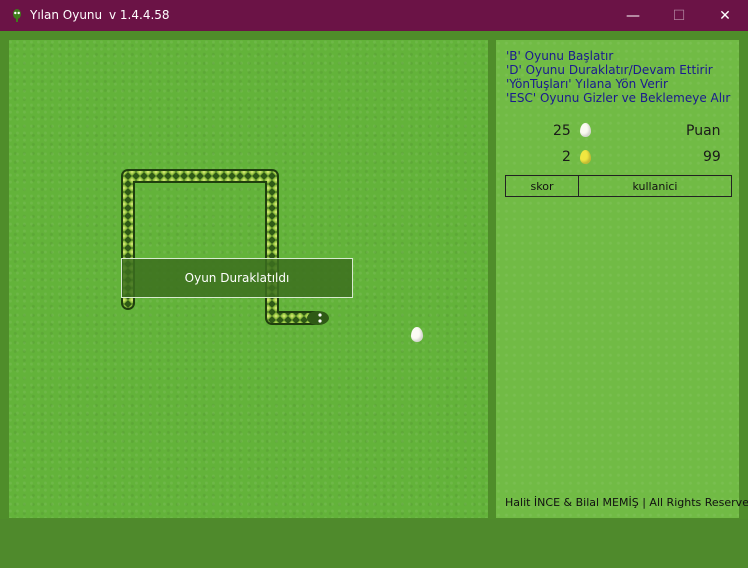 The image size is (748, 568). What do you see at coordinates (618, 98) in the screenshot?
I see `help-line-escape: 'ESC' Oyunu Gizler ve Beklemeye Alır` at bounding box center [618, 98].